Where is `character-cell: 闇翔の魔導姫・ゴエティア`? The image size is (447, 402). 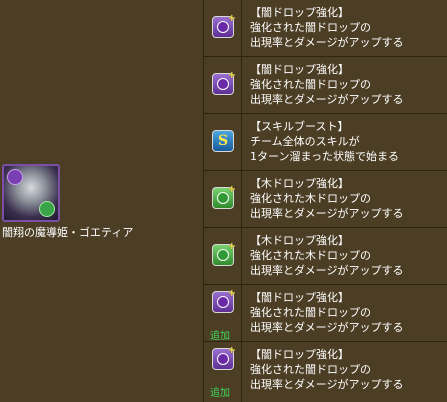 character-cell: 闇翔の魔導姫・ゴエティア is located at coordinates (102, 202).